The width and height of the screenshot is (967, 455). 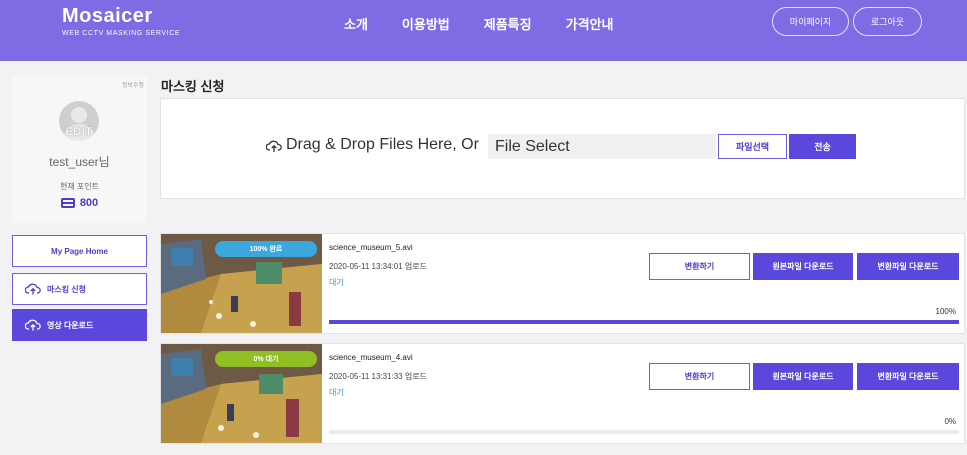 I want to click on page-title: 마스킹 신청, so click(x=193, y=86).